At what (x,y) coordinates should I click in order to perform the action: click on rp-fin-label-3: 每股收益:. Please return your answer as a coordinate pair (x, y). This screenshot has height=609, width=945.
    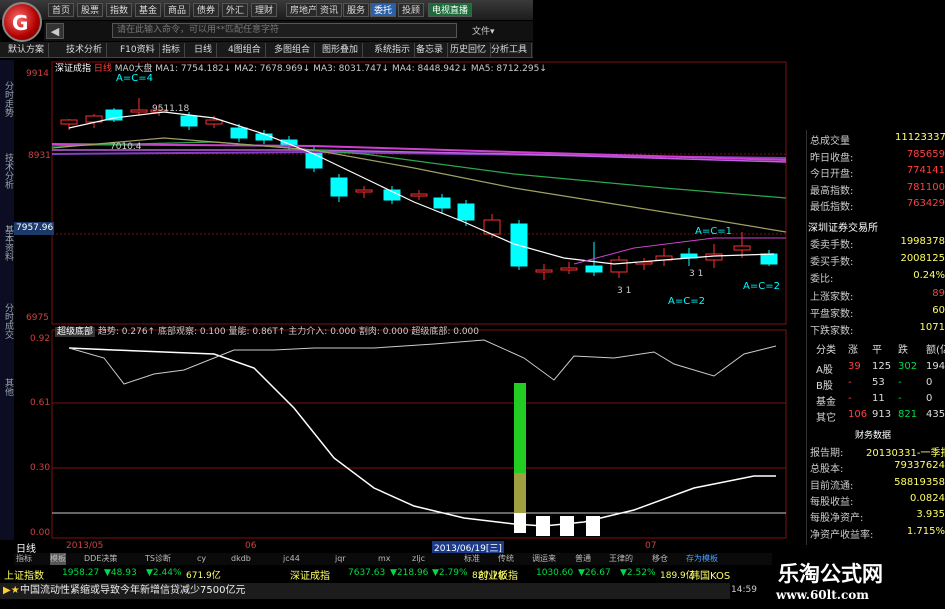
    Looking at the image, I should click on (832, 502).